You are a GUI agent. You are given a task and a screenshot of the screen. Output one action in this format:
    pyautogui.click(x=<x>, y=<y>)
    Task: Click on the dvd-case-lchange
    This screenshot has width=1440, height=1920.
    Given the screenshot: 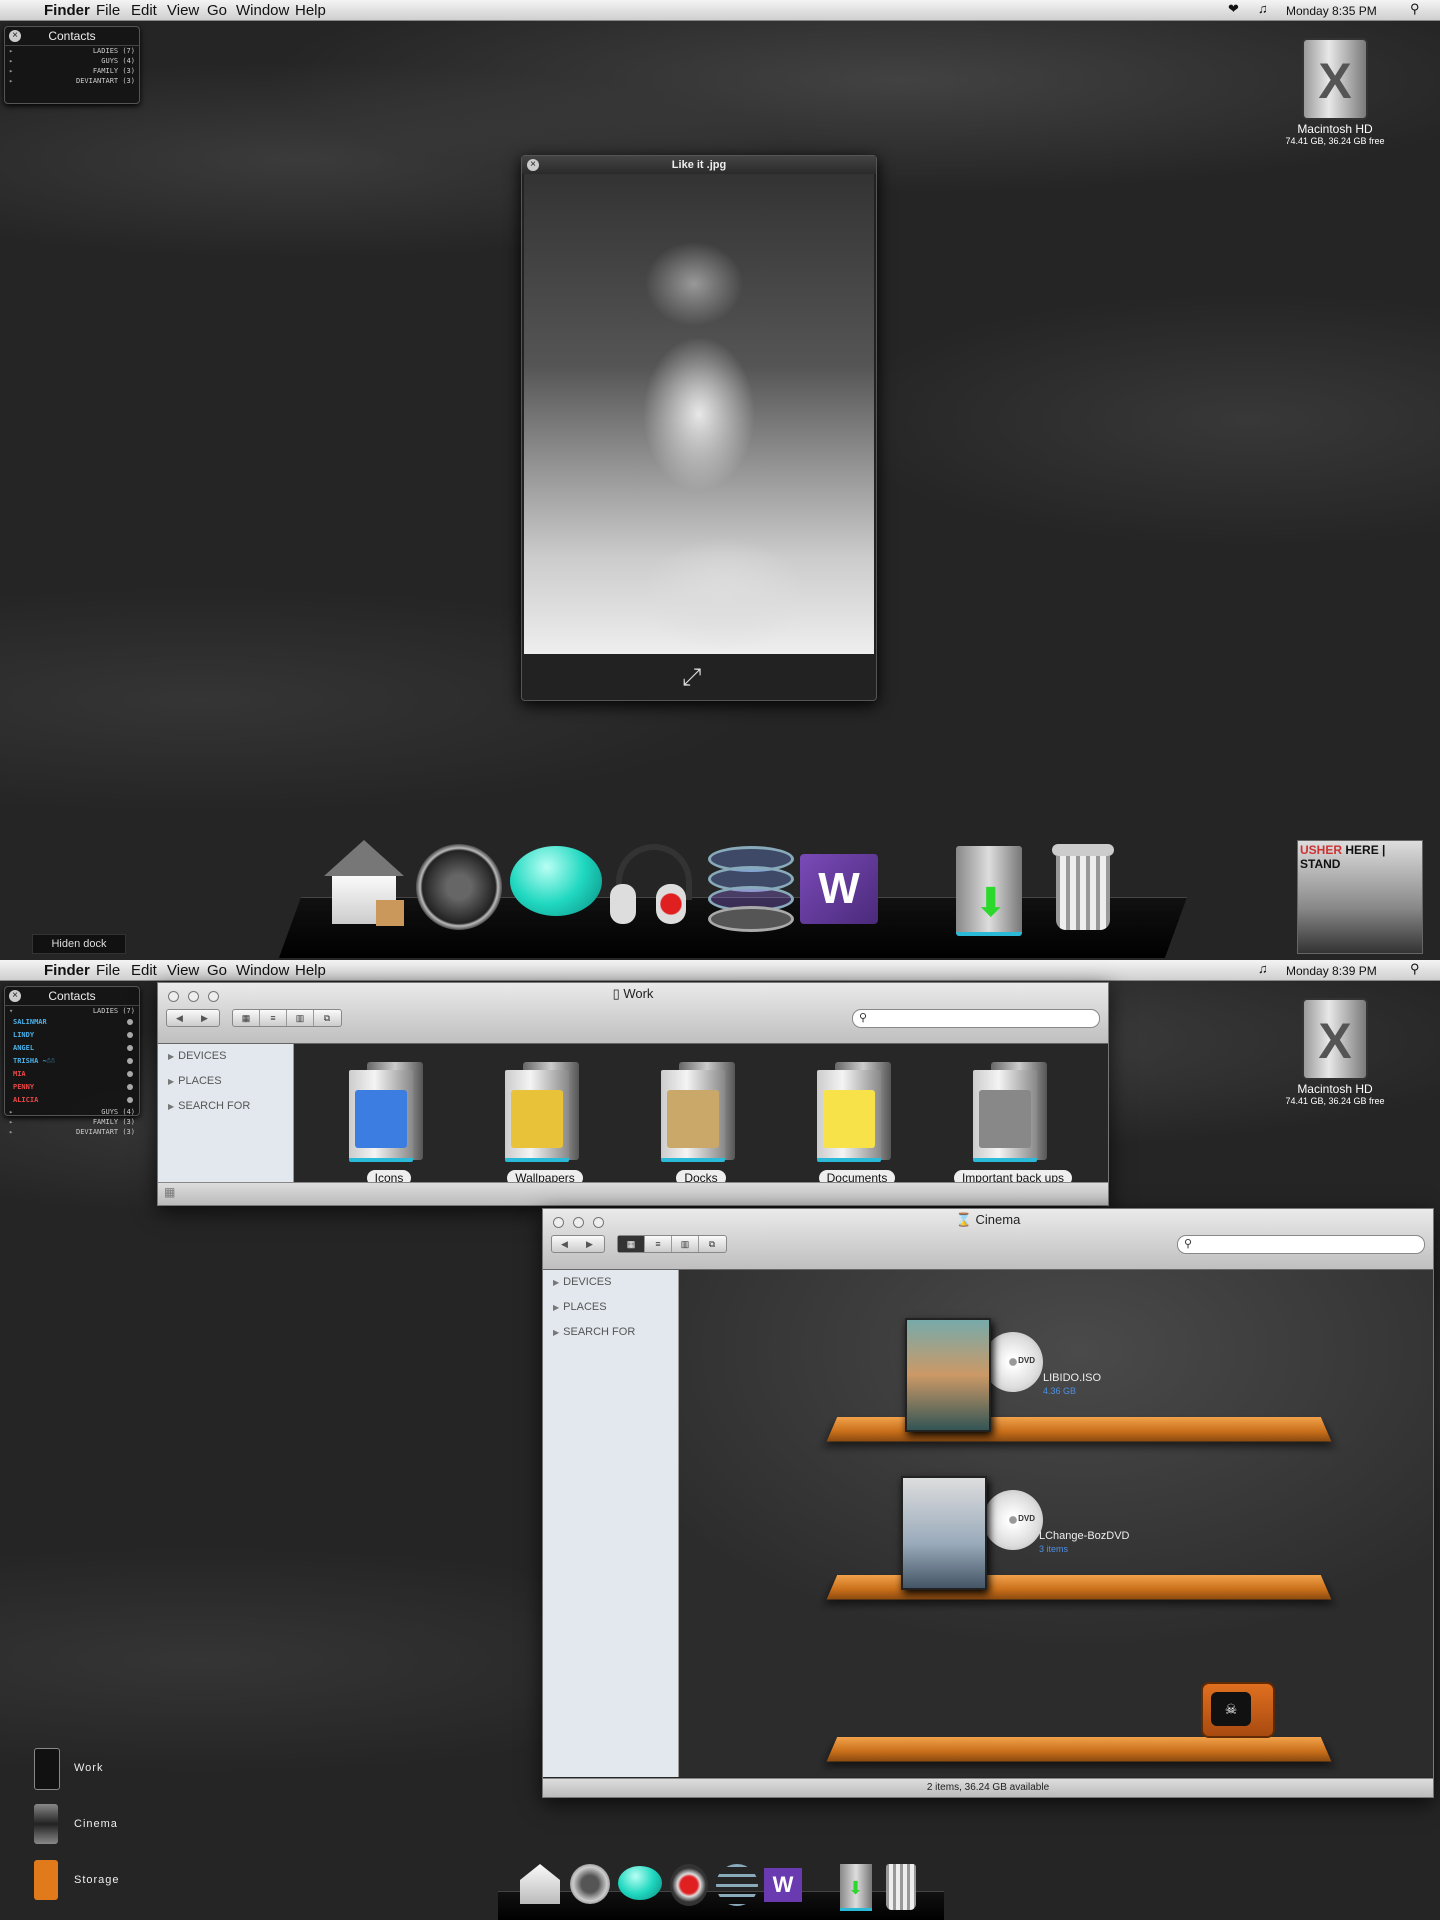 What is the action you would take?
    pyautogui.click(x=944, y=1533)
    